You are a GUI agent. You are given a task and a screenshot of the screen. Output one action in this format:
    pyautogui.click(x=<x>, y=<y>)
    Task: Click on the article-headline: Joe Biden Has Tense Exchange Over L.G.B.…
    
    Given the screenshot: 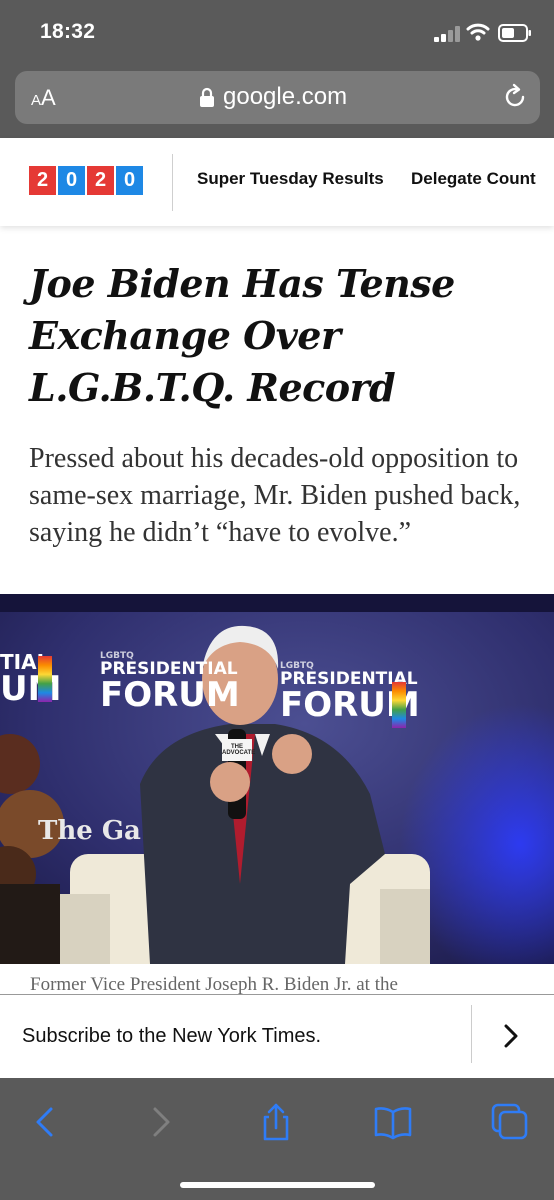 What is the action you would take?
    pyautogui.click(x=242, y=335)
    